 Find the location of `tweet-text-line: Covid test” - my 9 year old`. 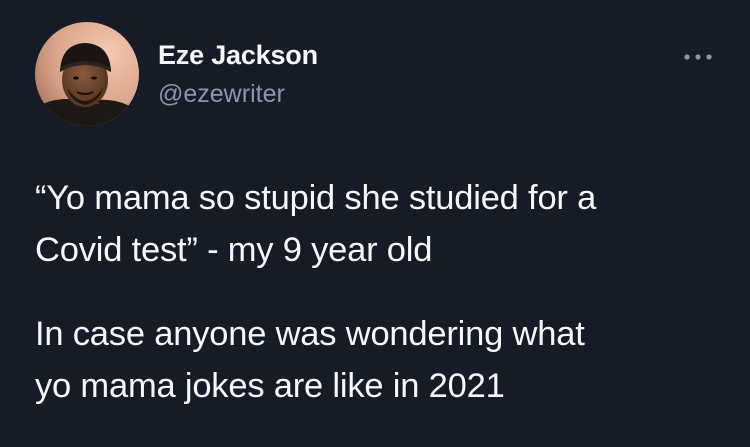

tweet-text-line: Covid test” - my 9 year old is located at coordinates (234, 250).